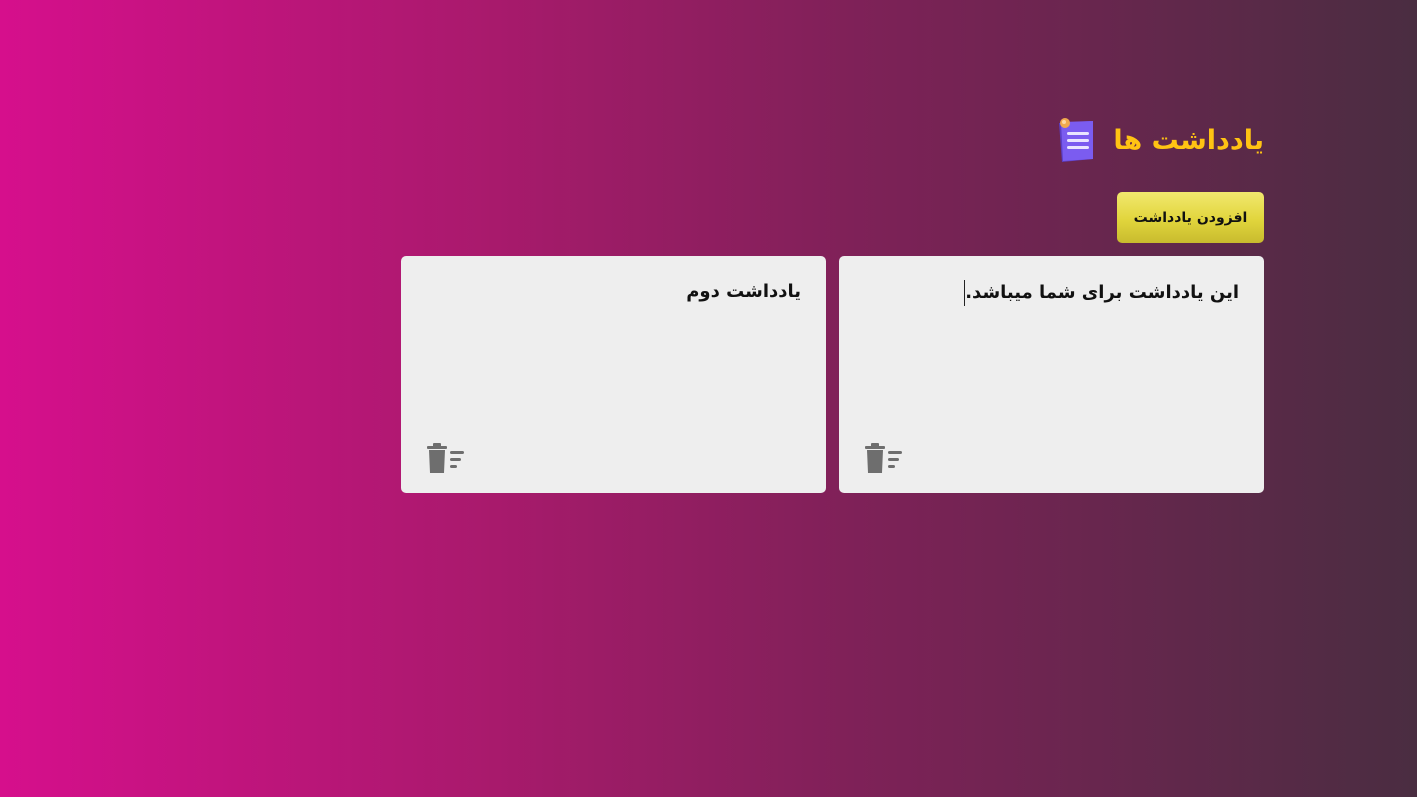 The height and width of the screenshot is (797, 1417). I want to click on note-textarea: این یادداشت برای شما میباشد., so click(1051, 355).